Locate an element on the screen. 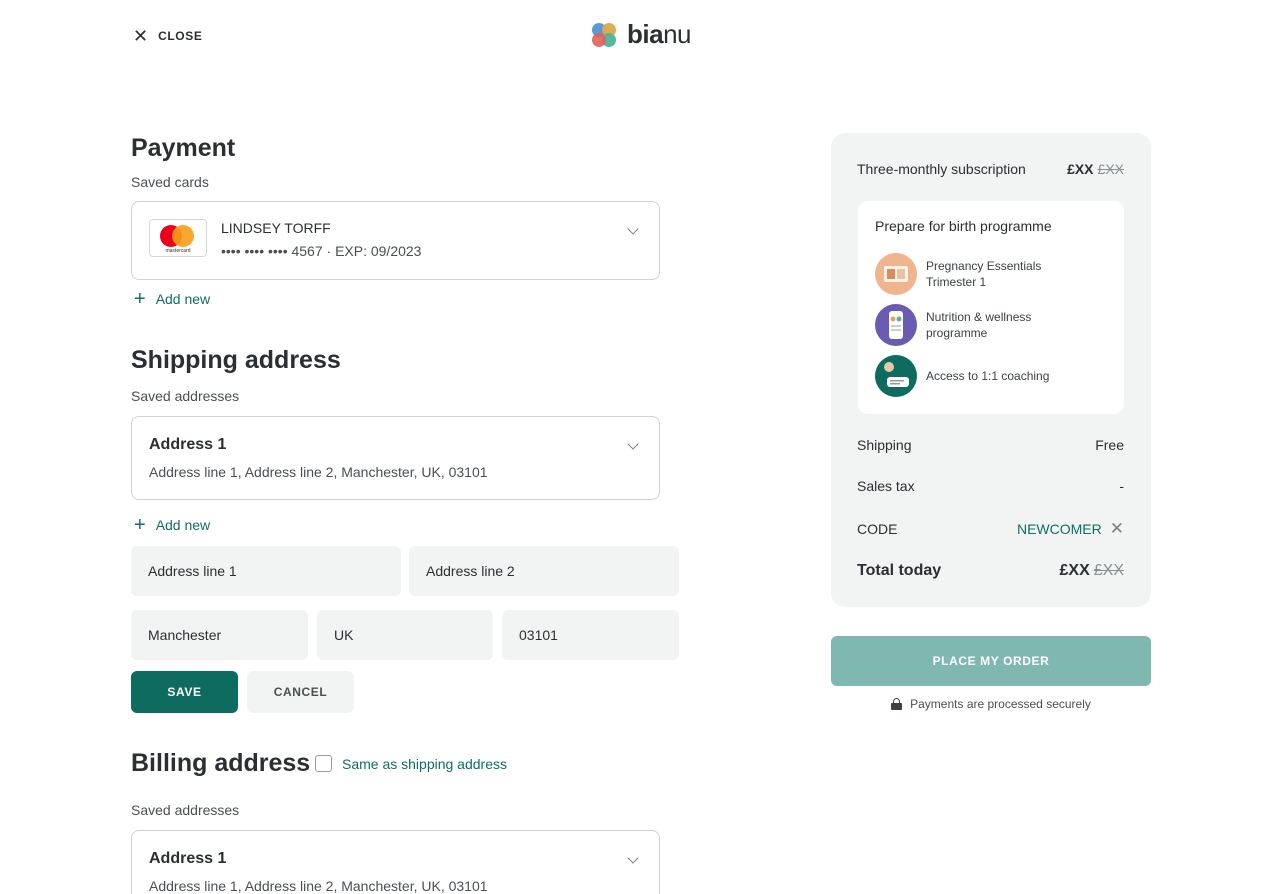 Image resolution: width=1280 pixels, height=894 pixels. pregnancy-essentials-thumbnail is located at coordinates (896, 274).